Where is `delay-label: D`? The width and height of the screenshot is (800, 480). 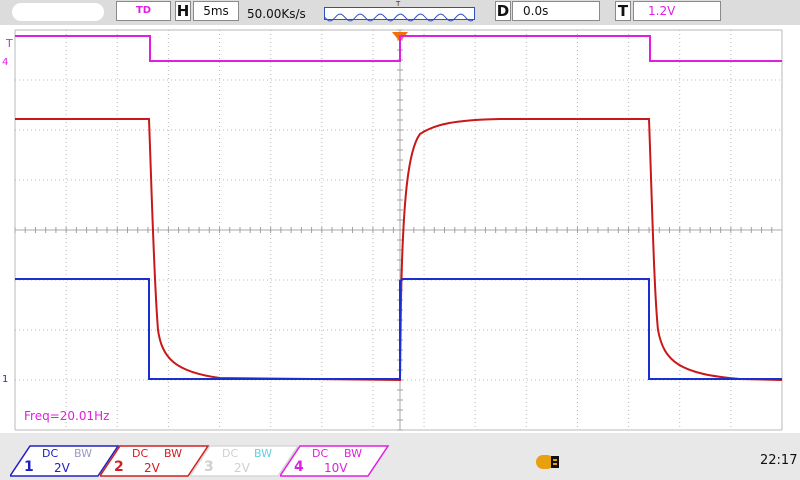
delay-label: D is located at coordinates (503, 11).